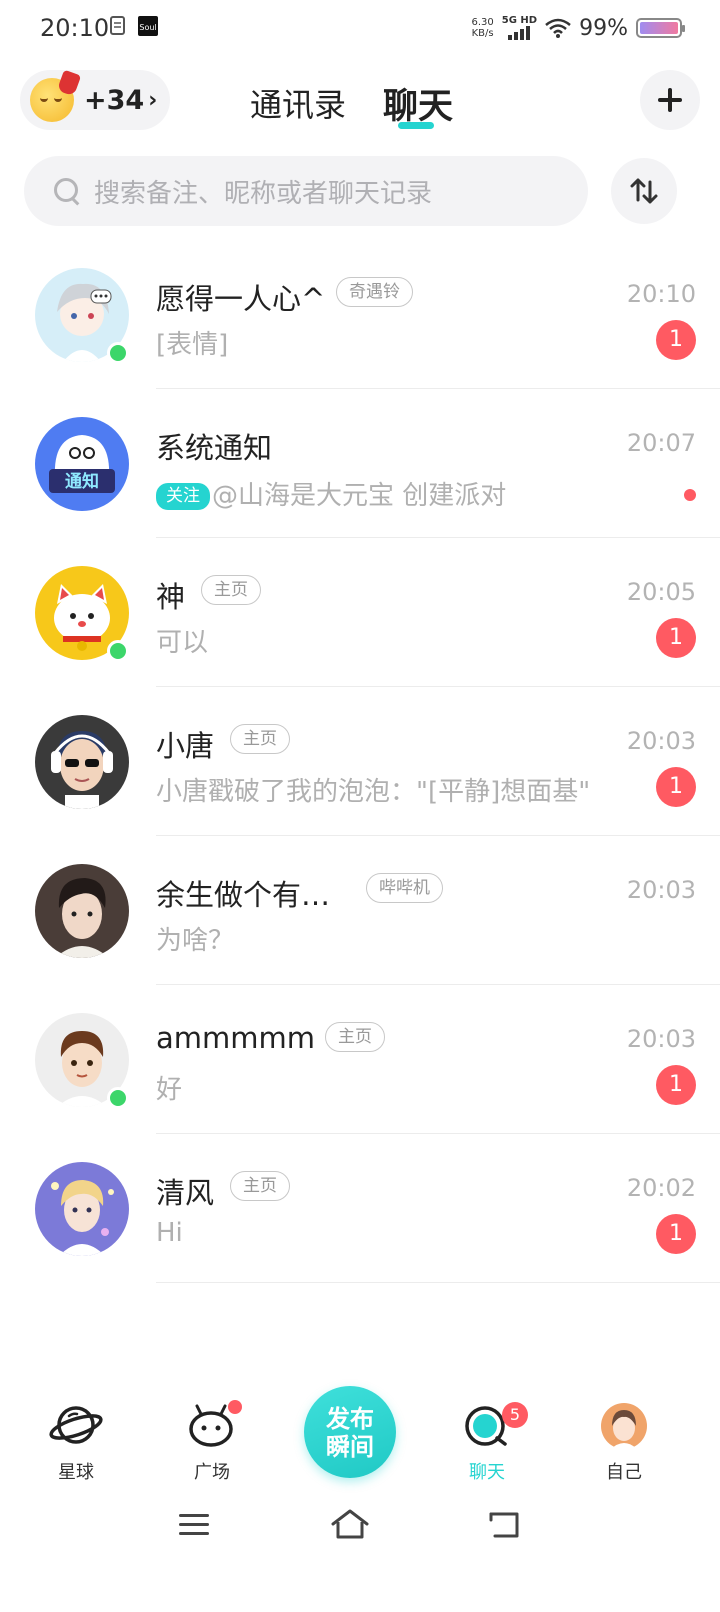  I want to click on tab-chat-label: 聊天, so click(487, 1472).